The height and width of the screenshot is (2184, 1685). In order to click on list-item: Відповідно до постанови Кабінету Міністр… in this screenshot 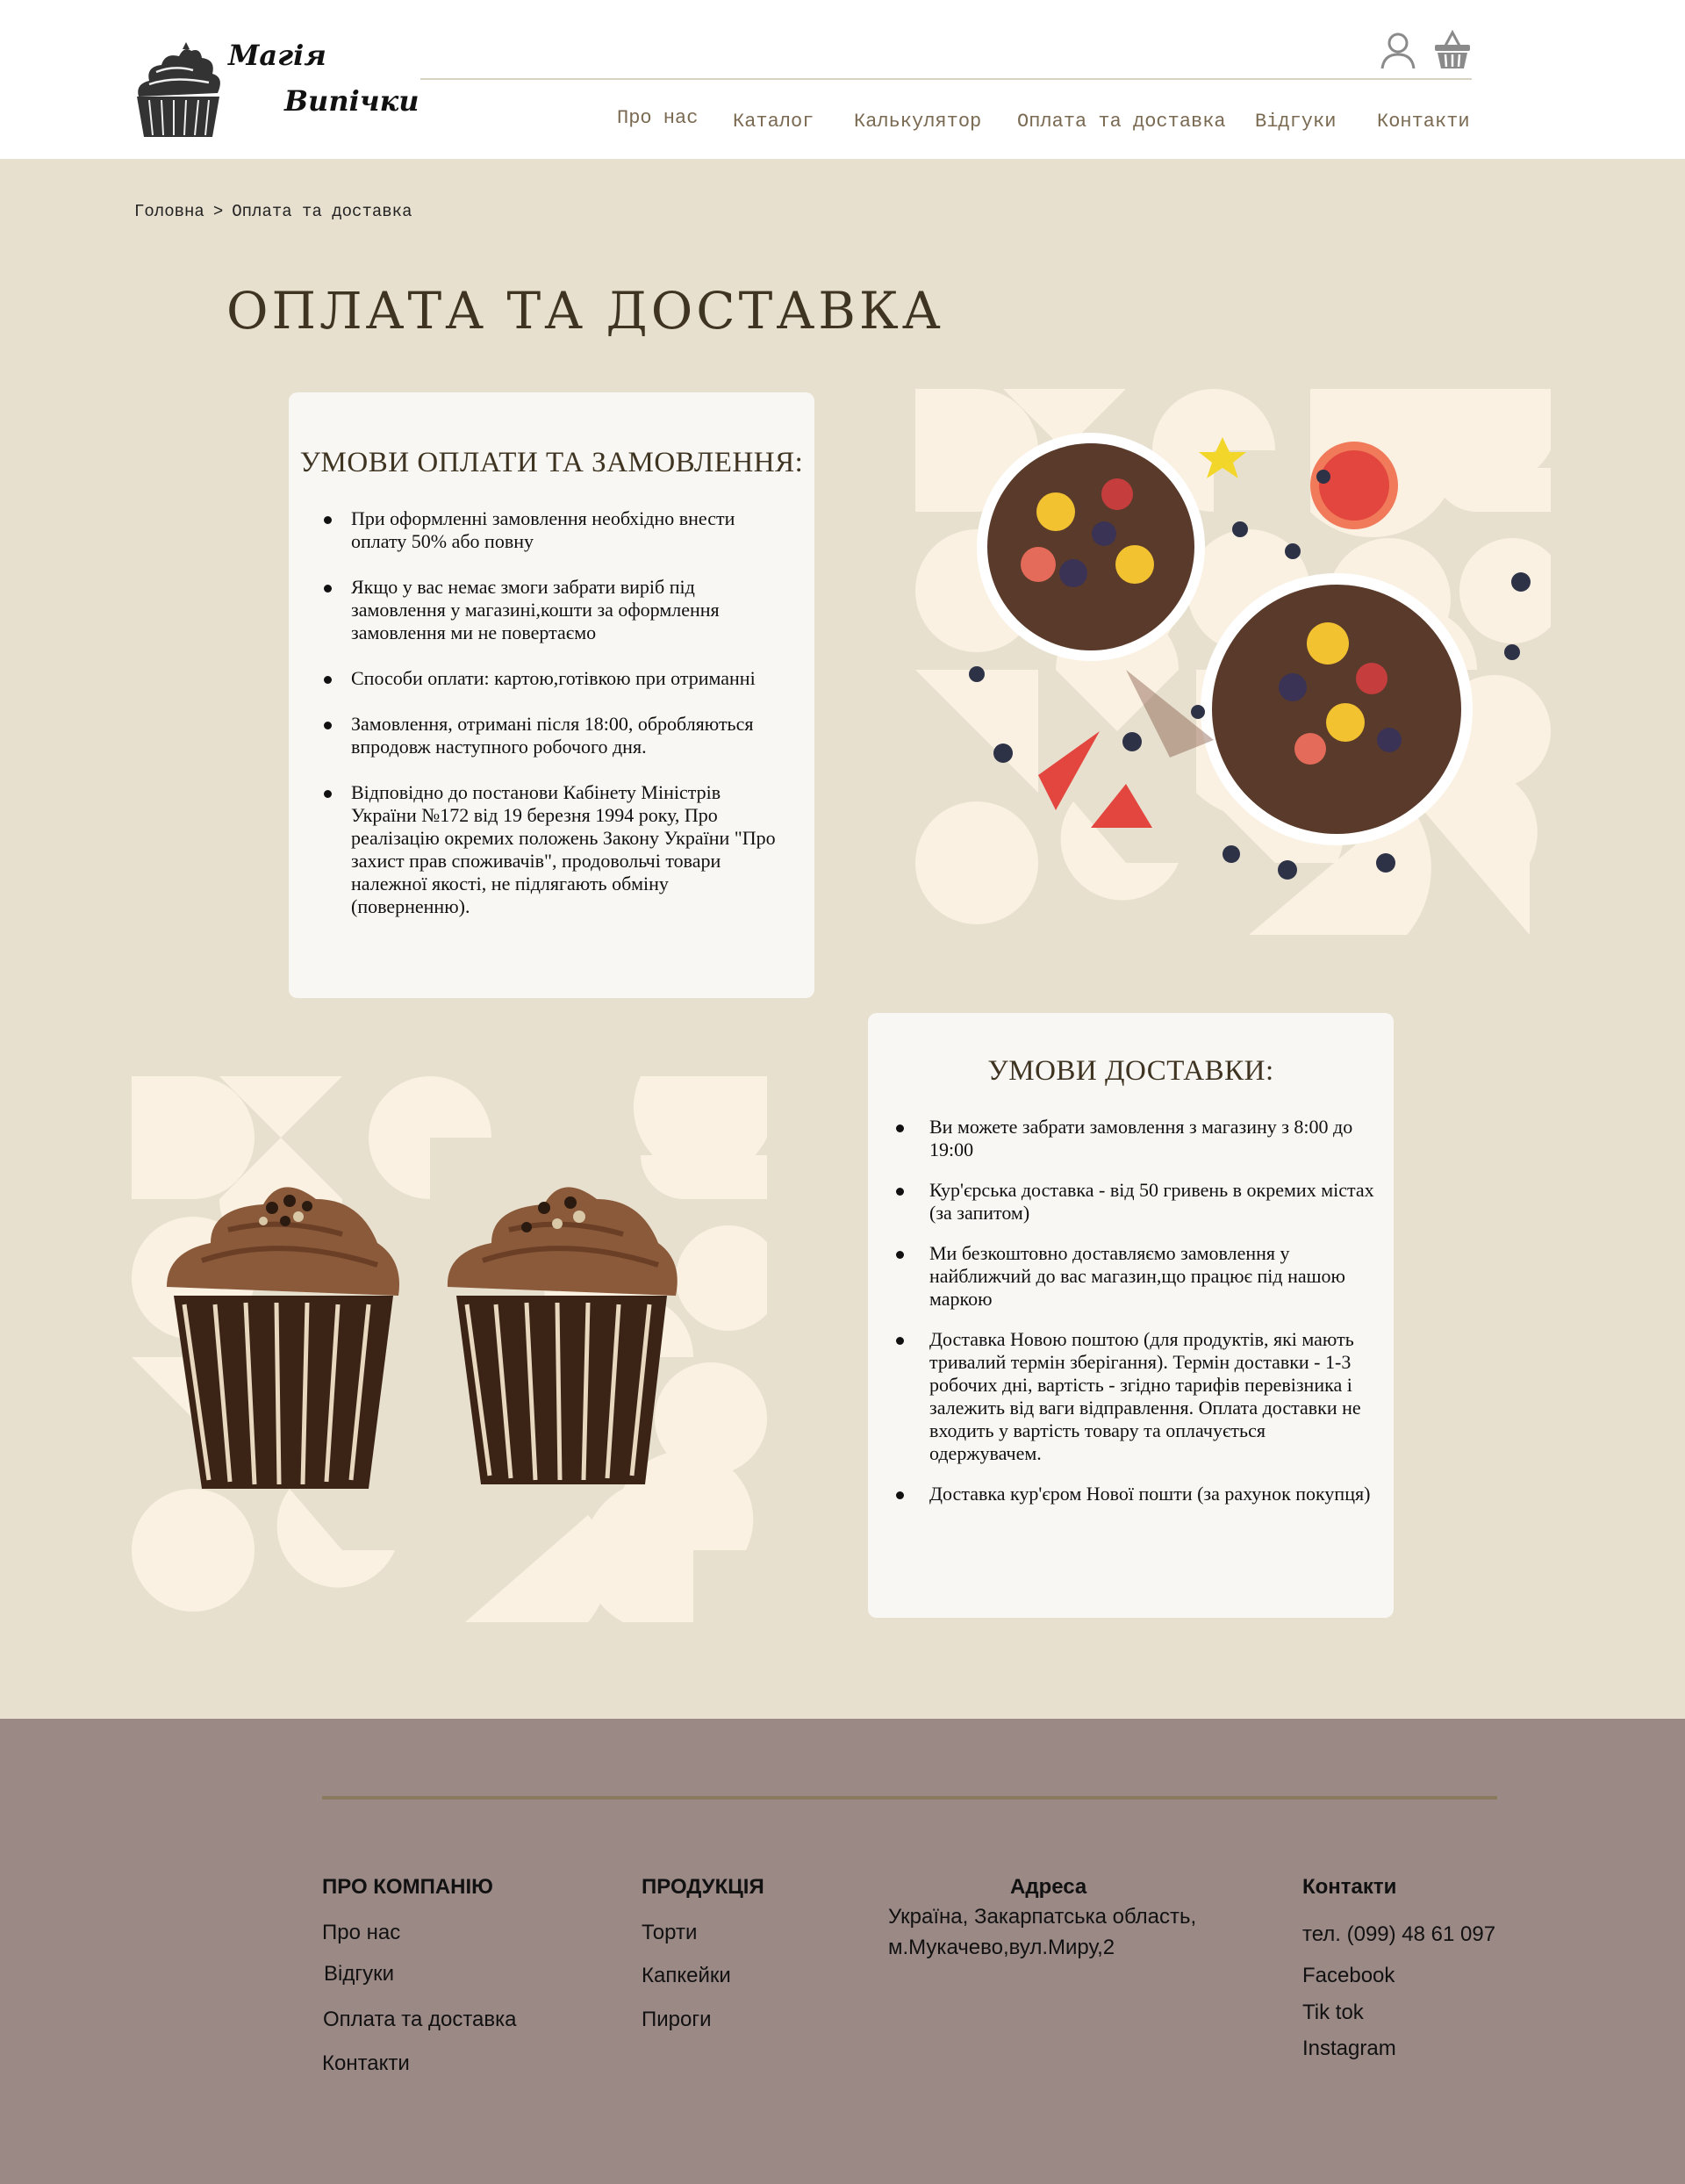, I will do `click(551, 849)`.